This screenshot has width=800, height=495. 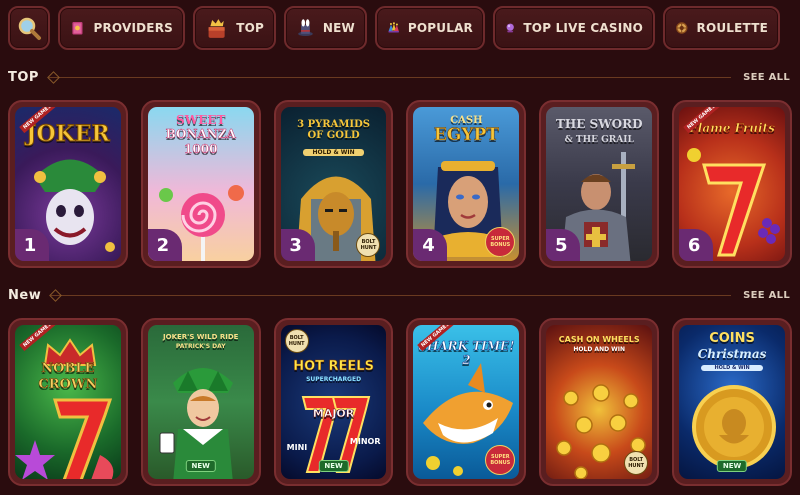 What do you see at coordinates (68, 184) in the screenshot?
I see `game-card: JOKER NEW GAMES 1` at bounding box center [68, 184].